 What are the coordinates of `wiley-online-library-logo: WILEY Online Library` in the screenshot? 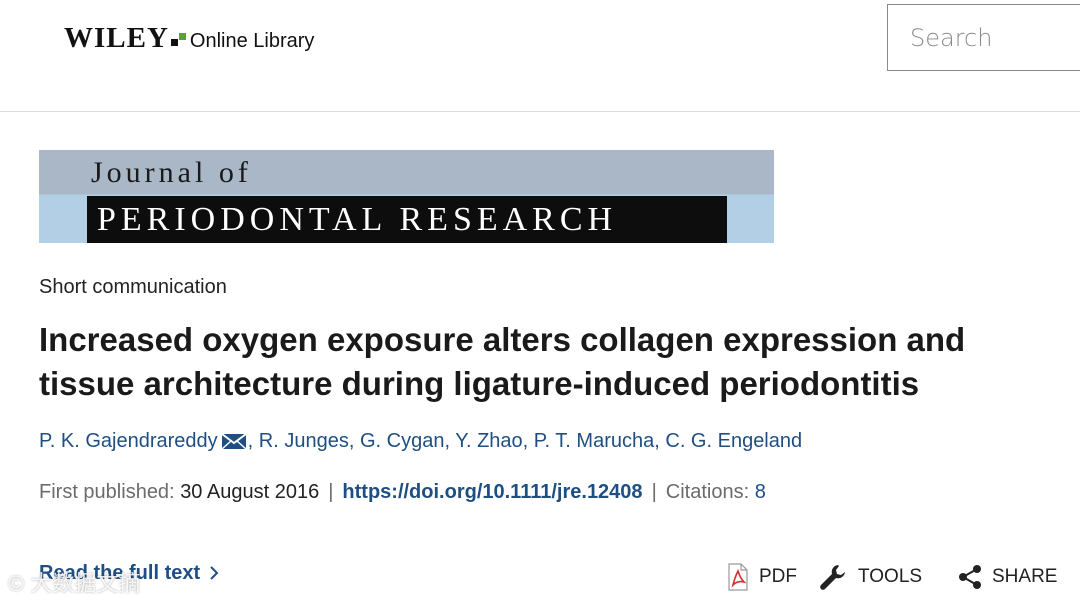 It's located at (189, 42).